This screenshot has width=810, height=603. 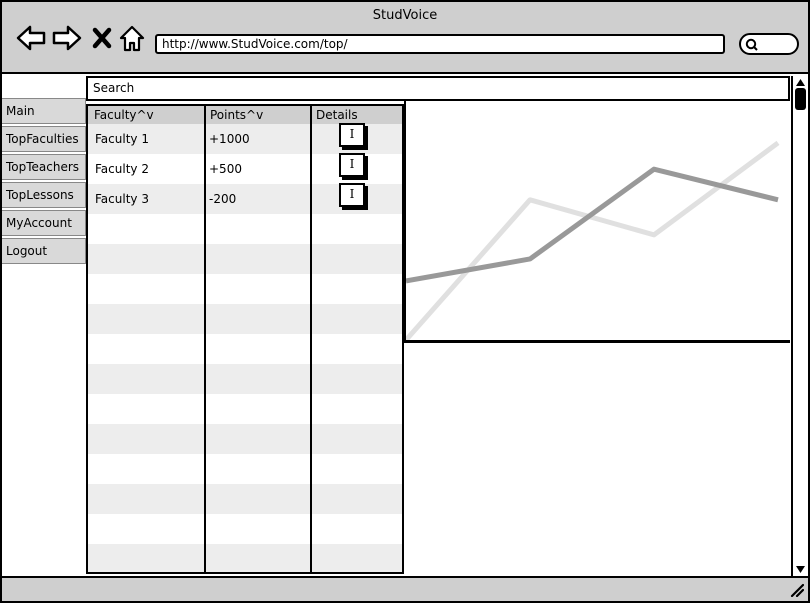 What do you see at coordinates (405, 588) in the screenshot?
I see `status-bar` at bounding box center [405, 588].